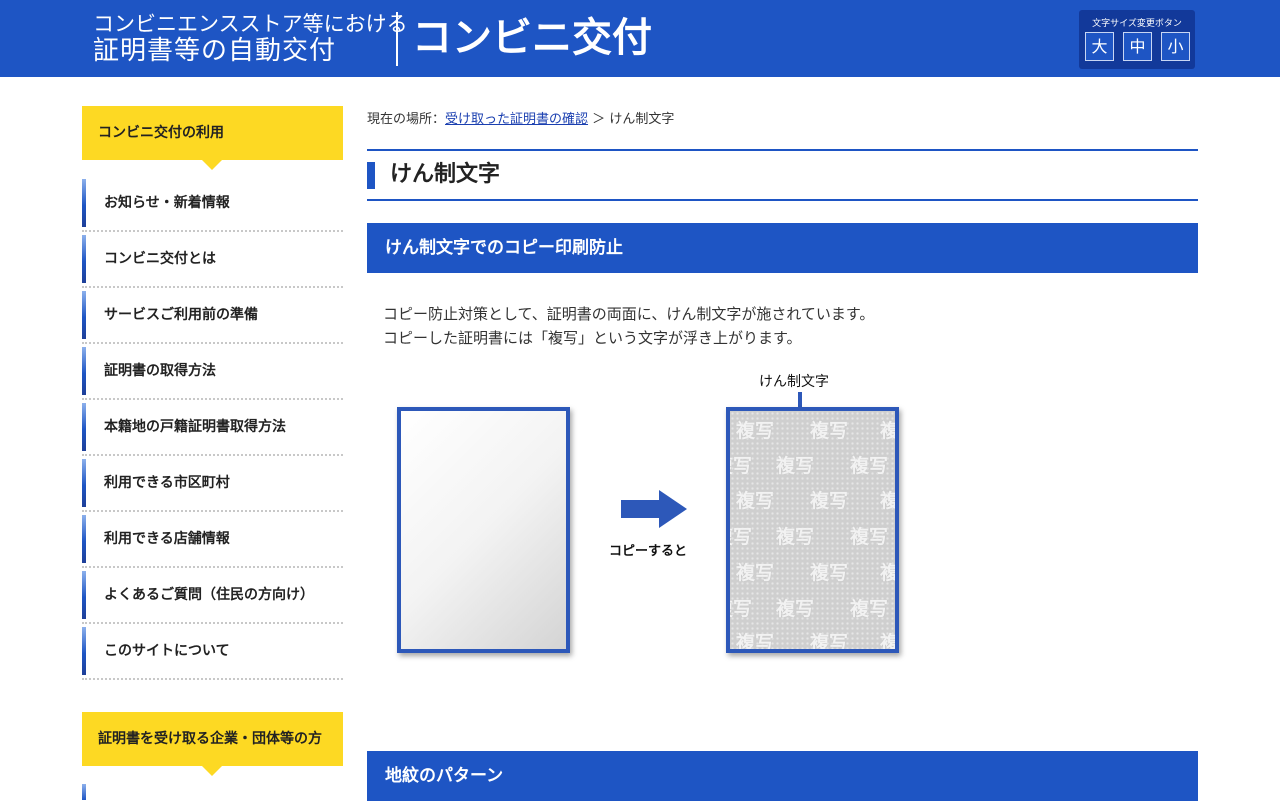  I want to click on page-title-bar: けん制文字, so click(782, 175).